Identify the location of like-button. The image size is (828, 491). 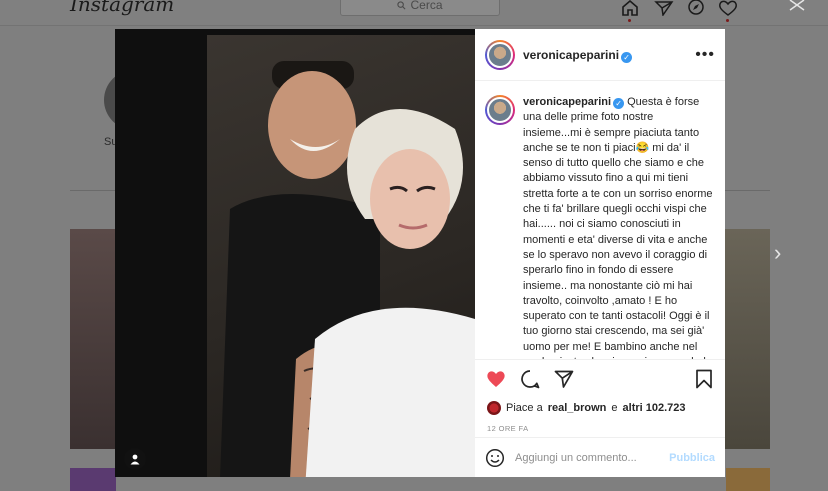
(496, 379).